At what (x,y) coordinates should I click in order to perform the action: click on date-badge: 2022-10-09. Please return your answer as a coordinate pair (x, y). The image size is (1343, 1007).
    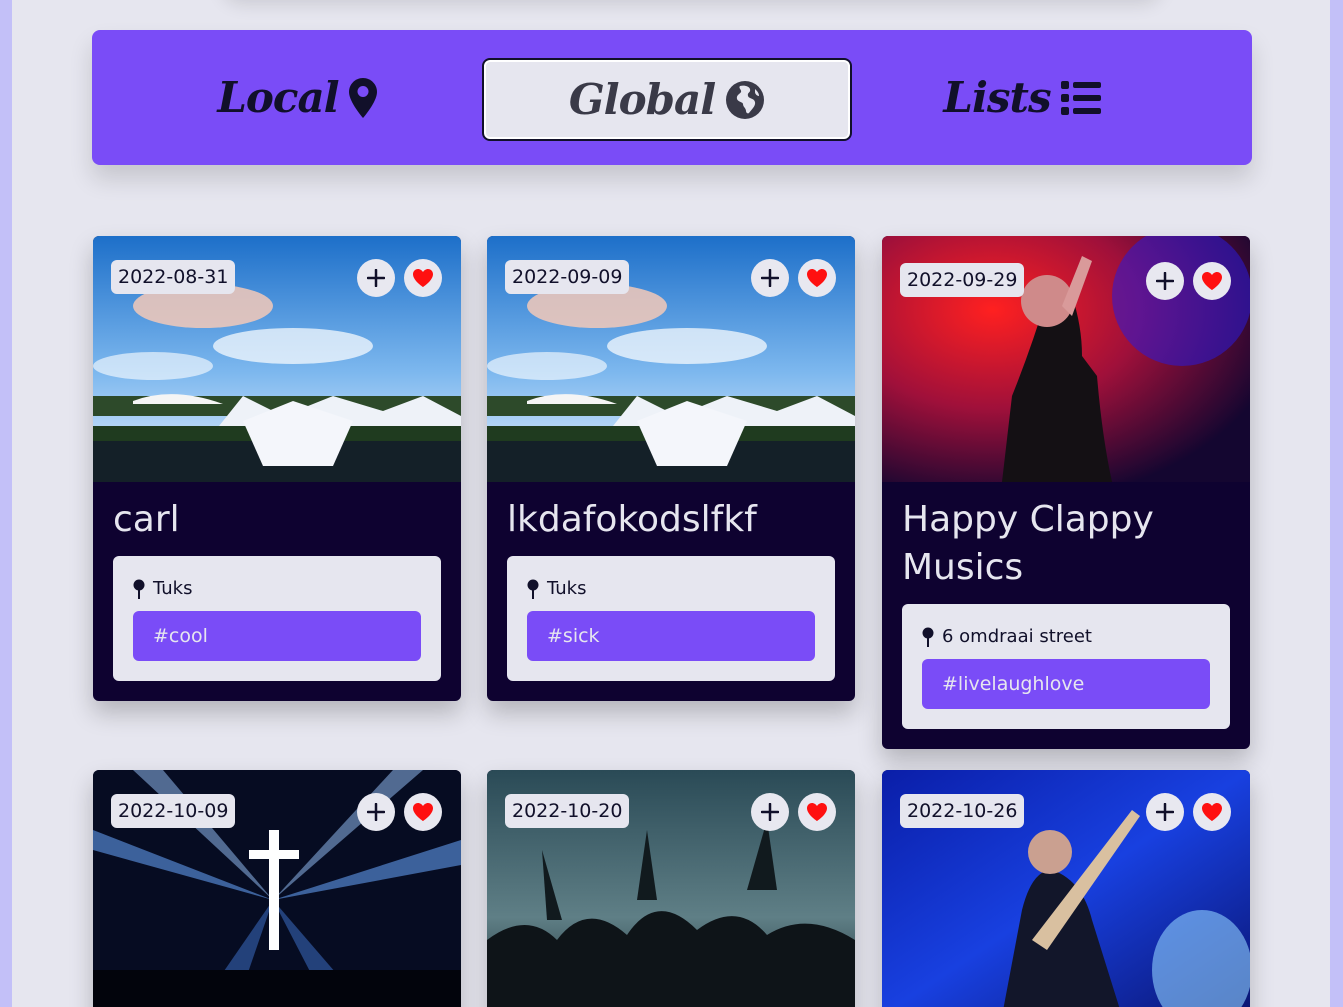
    Looking at the image, I should click on (173, 811).